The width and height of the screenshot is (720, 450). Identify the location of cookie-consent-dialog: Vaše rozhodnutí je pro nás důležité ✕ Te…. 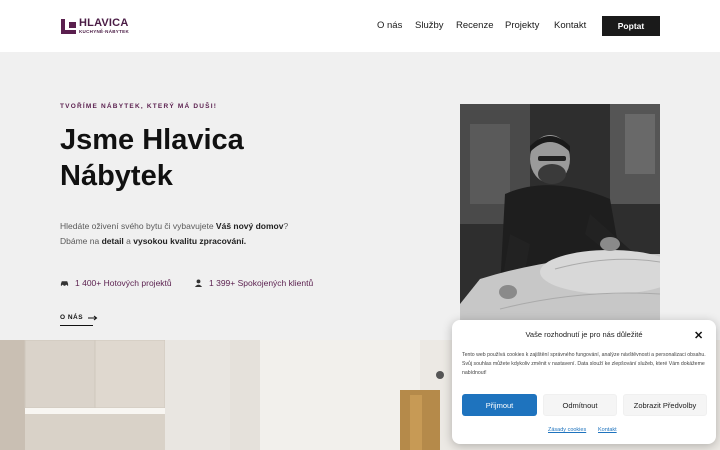
(584, 382).